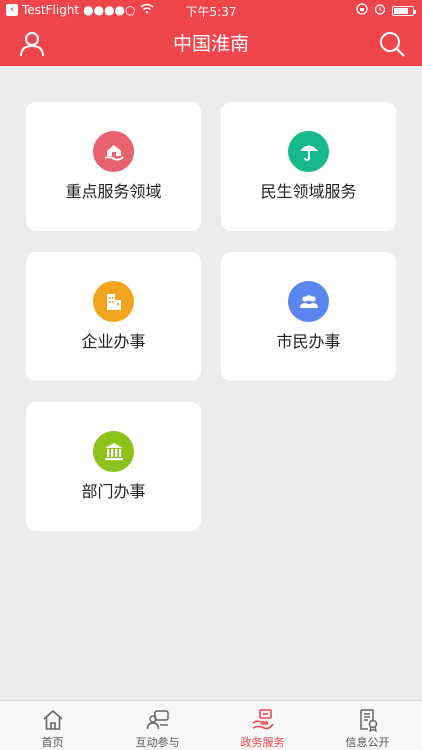 This screenshot has width=422, height=750. I want to click on service-card-label: 部门办事, so click(113, 491).